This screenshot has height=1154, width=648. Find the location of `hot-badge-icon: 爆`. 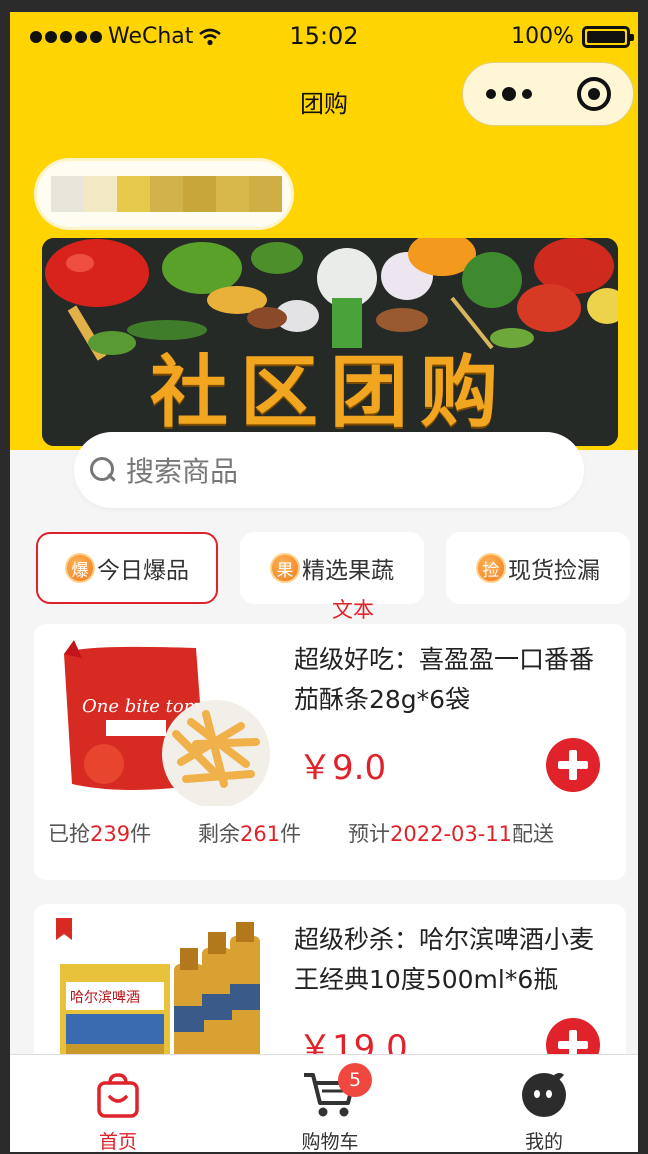

hot-badge-icon: 爆 is located at coordinates (80, 568).